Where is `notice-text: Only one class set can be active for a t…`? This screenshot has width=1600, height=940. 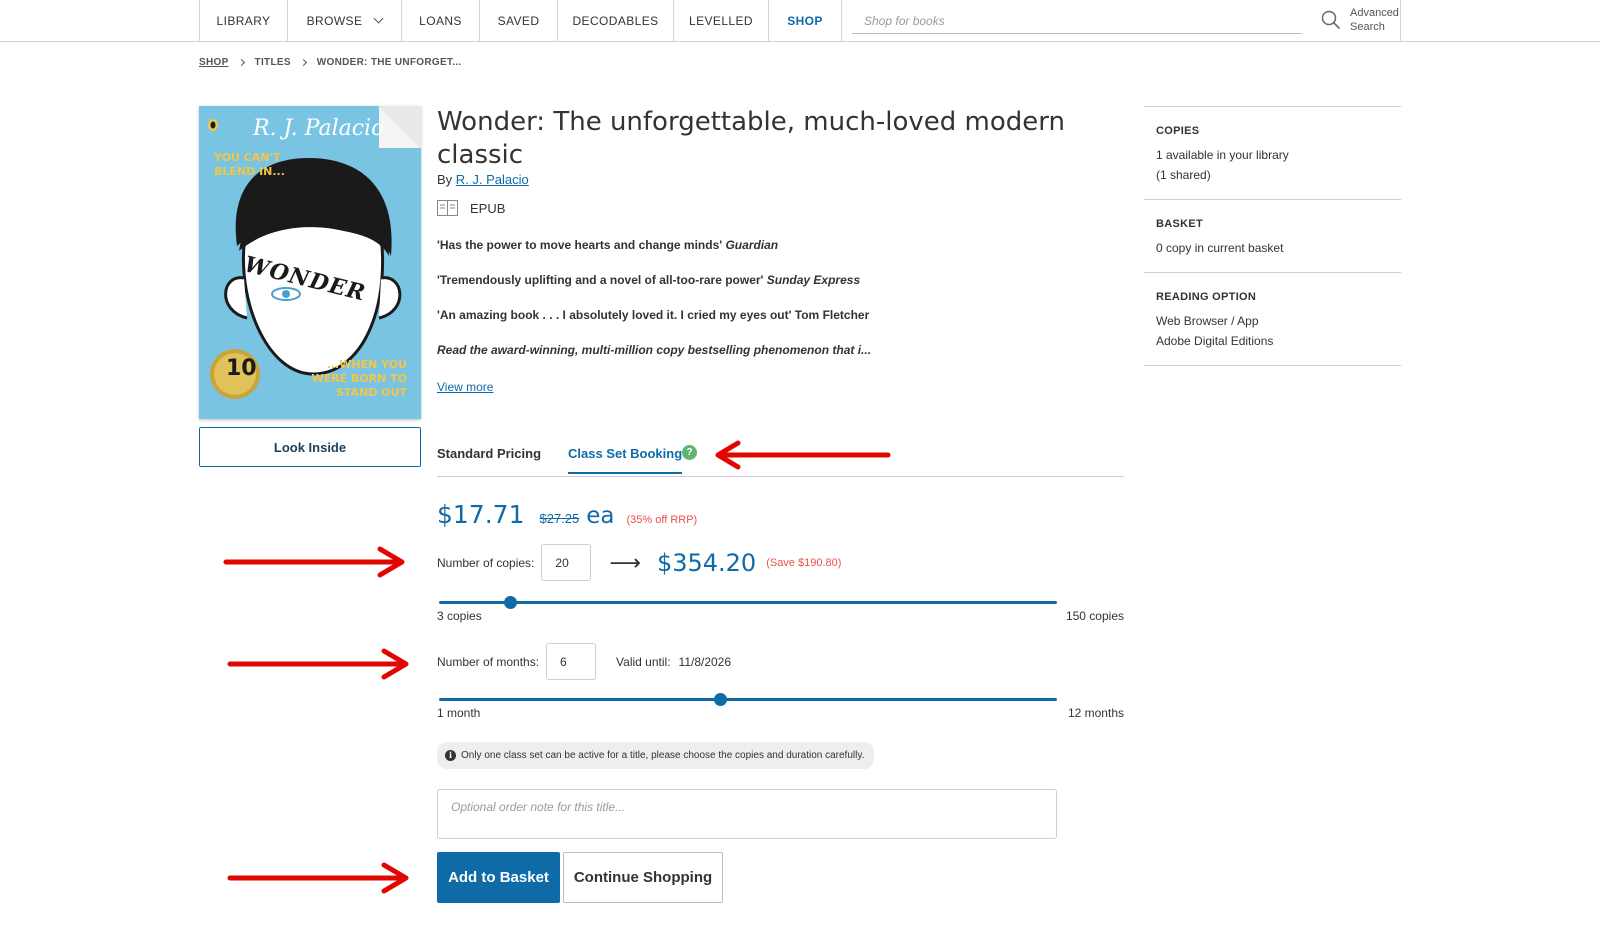 notice-text: Only one class set can be active for a t… is located at coordinates (663, 755).